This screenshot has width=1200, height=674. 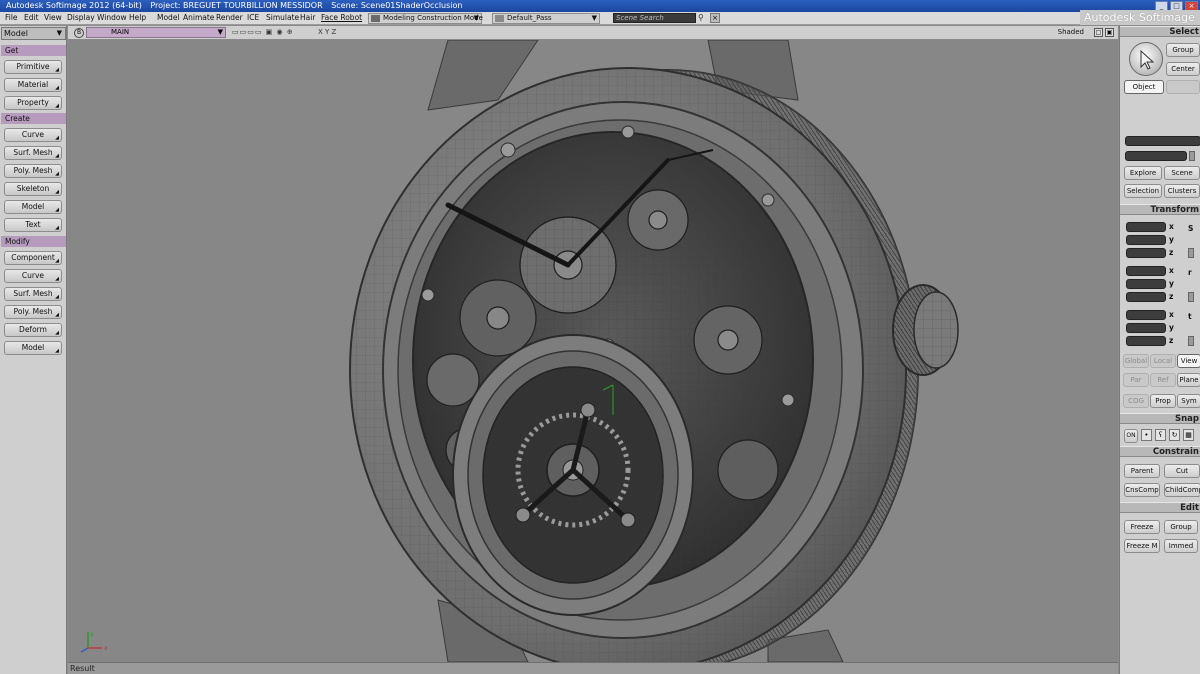 I want to click on section-get: Get, so click(x=33, y=50).